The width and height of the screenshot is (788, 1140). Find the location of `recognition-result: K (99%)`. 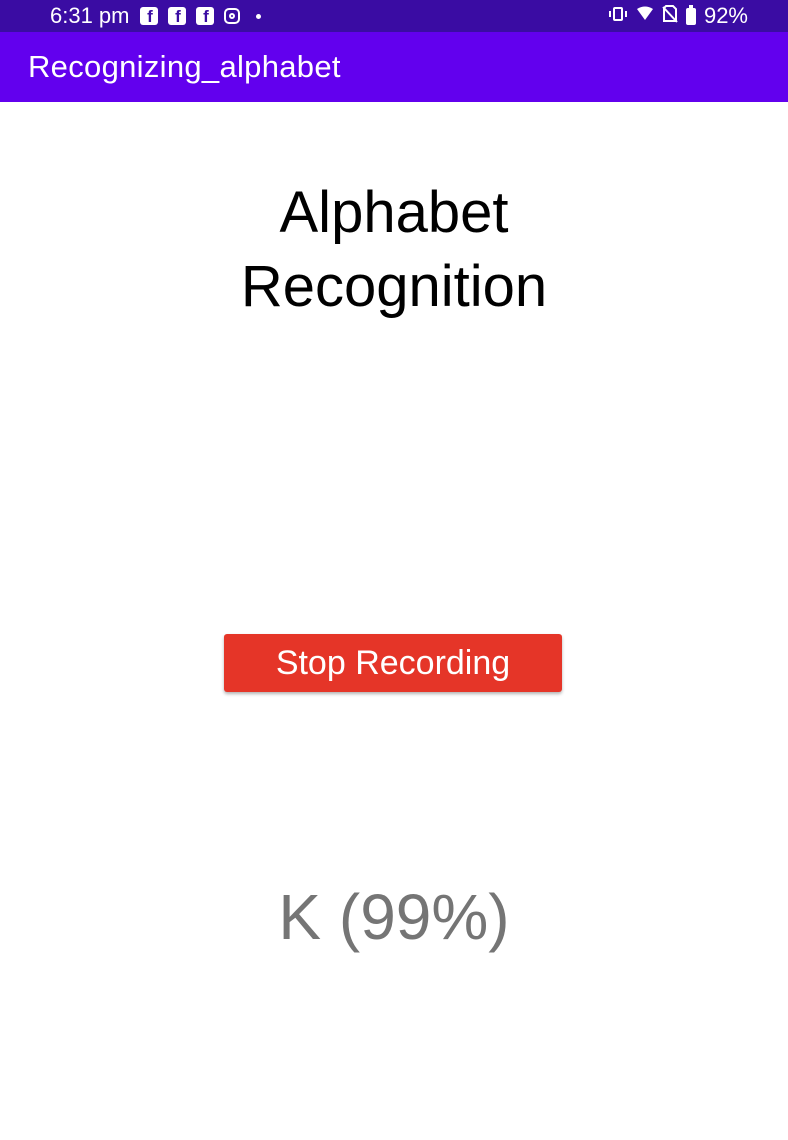

recognition-result: K (99%) is located at coordinates (394, 917).